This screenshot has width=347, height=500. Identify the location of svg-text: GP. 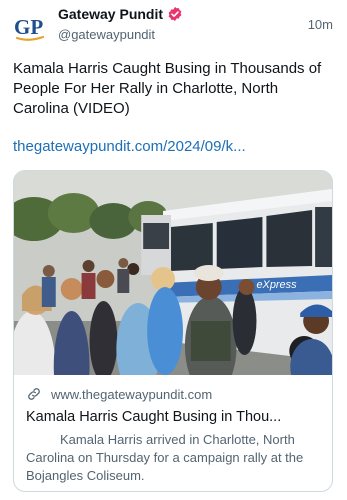
(28, 27).